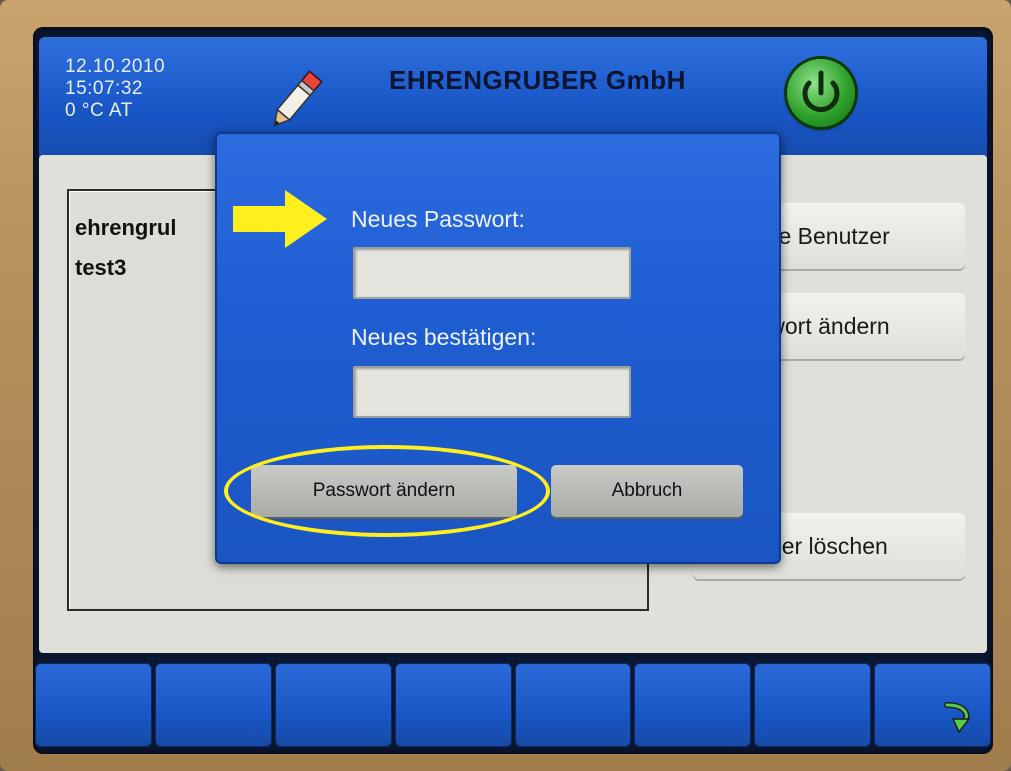 The height and width of the screenshot is (771, 1011). What do you see at coordinates (492, 392) in the screenshot?
I see `confirm-password-field` at bounding box center [492, 392].